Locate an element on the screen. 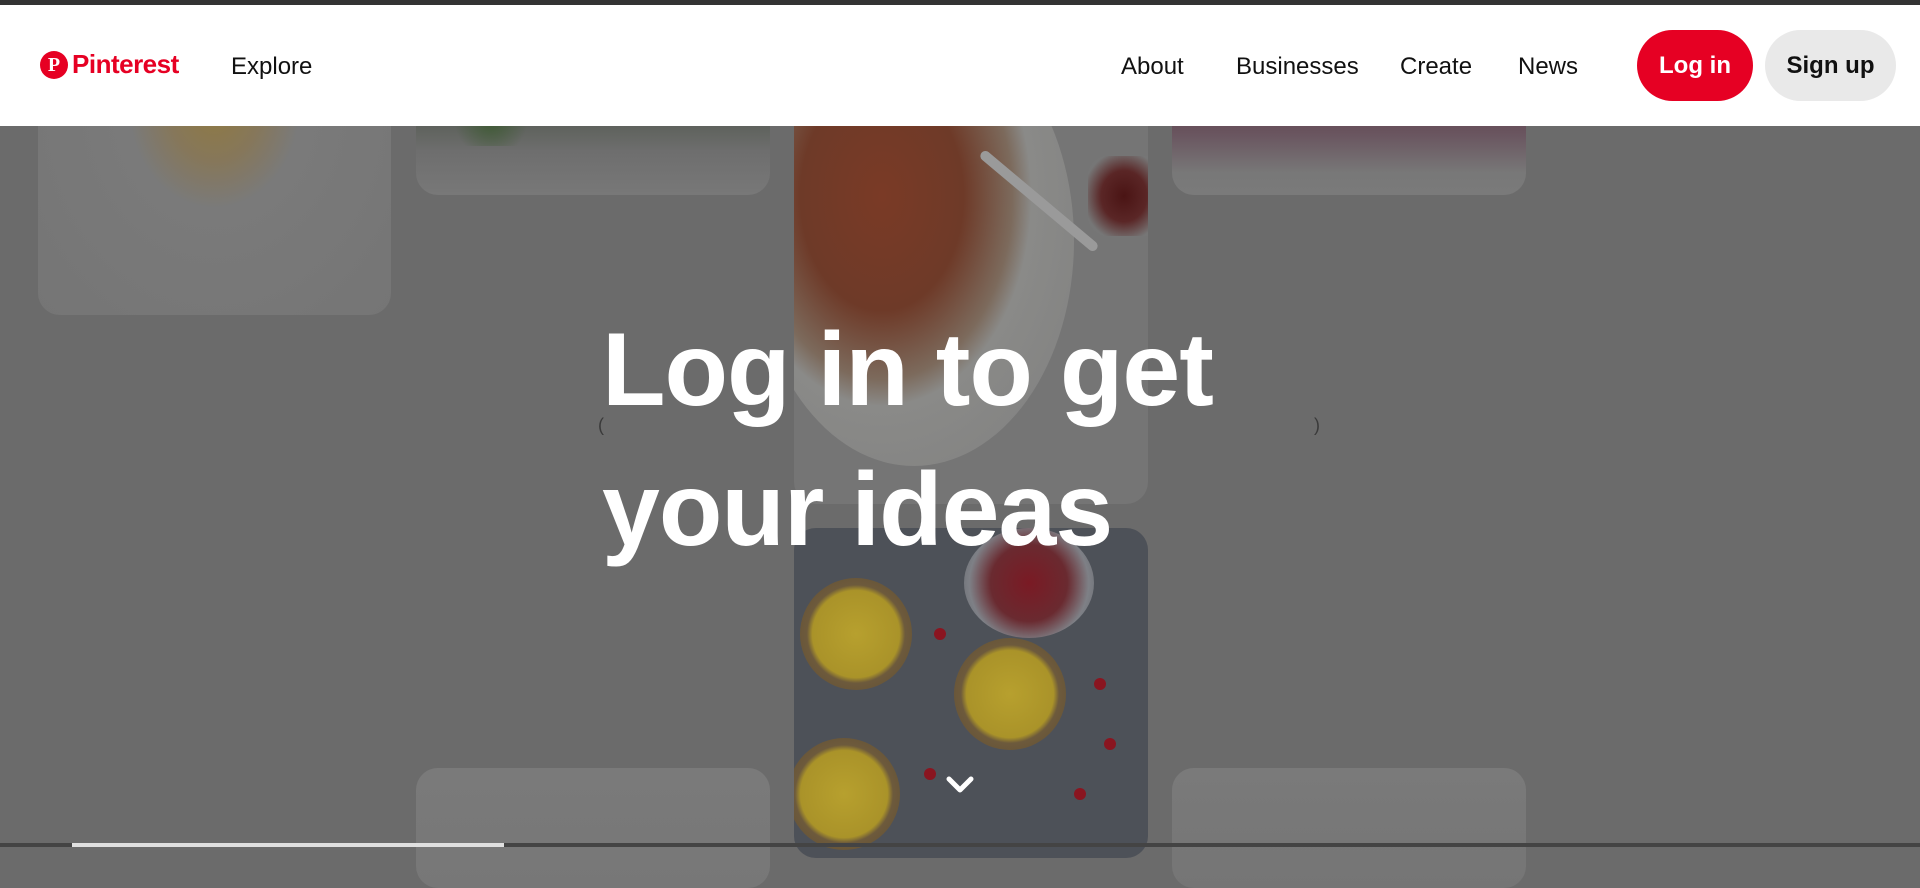  nav-create: Create is located at coordinates (1436, 67).